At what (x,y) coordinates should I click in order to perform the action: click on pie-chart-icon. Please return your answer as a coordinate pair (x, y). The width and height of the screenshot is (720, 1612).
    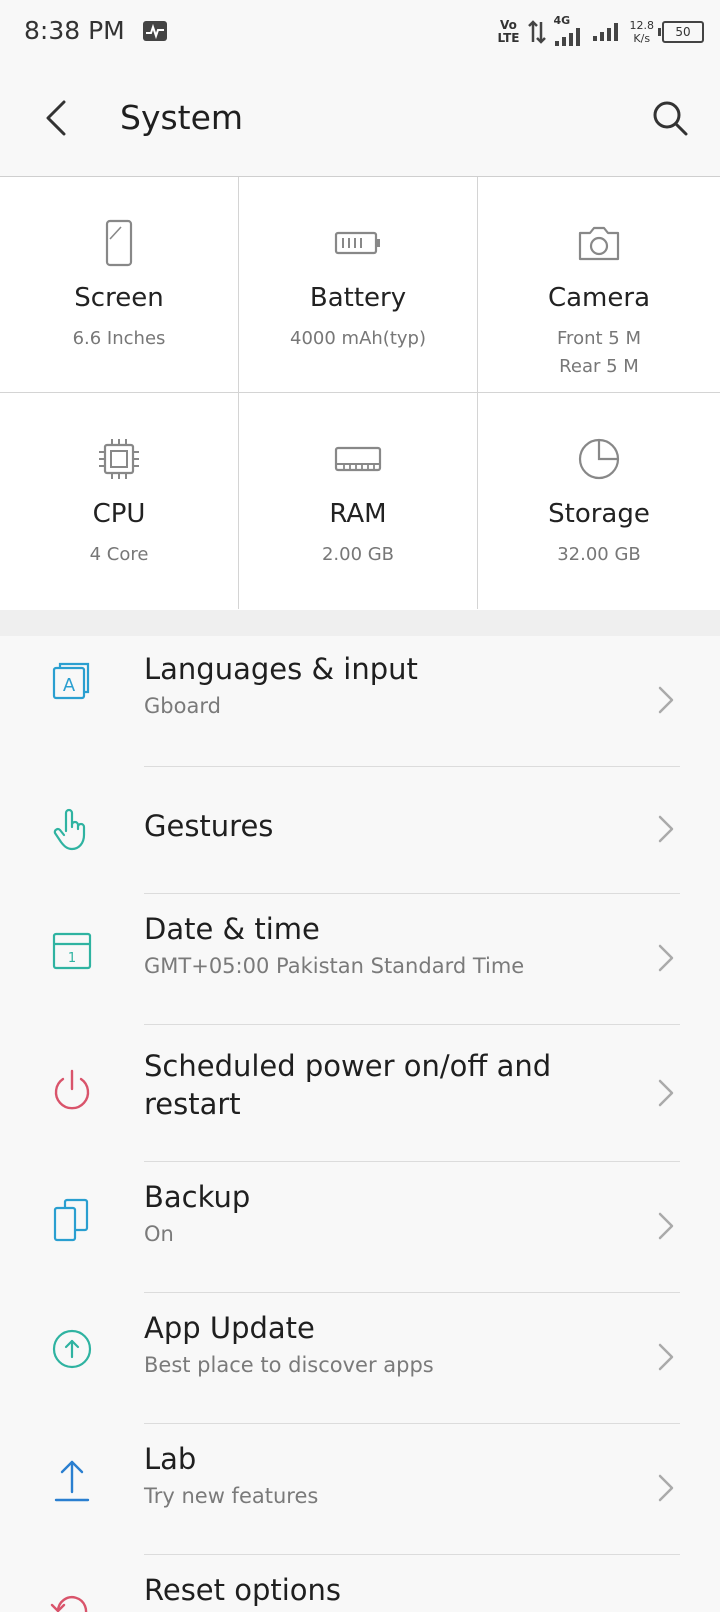
    Looking at the image, I should click on (599, 459).